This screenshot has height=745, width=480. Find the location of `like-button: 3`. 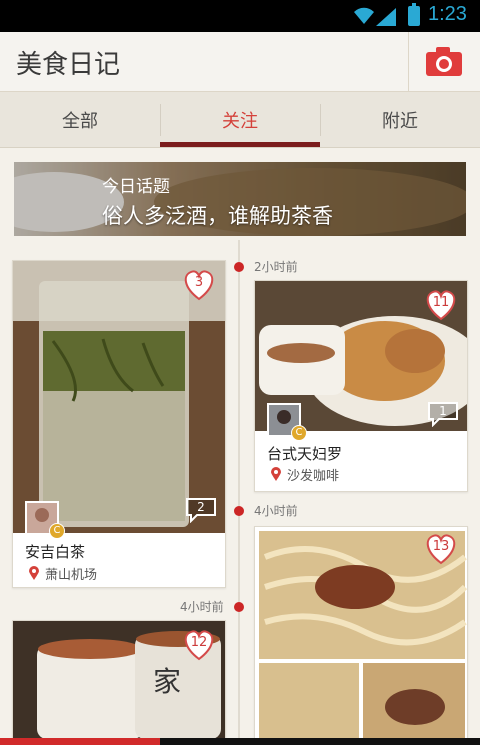

like-button: 3 is located at coordinates (199, 285).